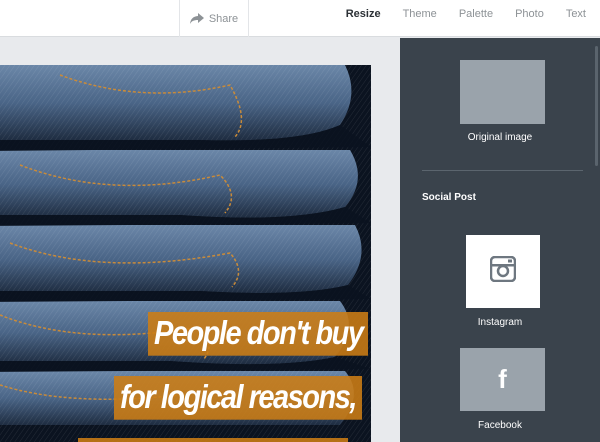  What do you see at coordinates (300, 18) in the screenshot?
I see `top-toolbar: Share Resize Theme Palette Photo Text` at bounding box center [300, 18].